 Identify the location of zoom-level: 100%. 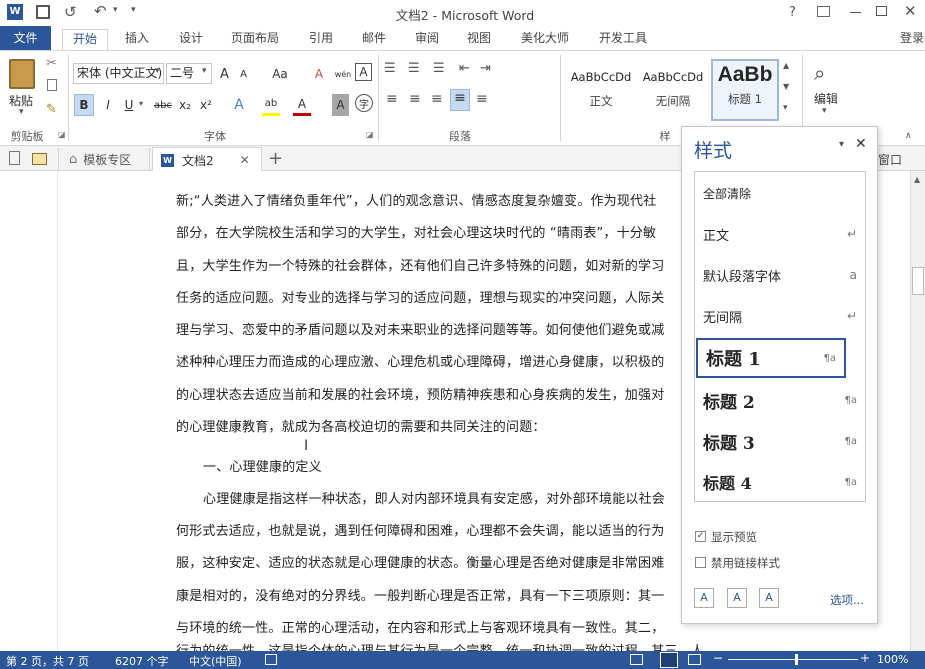
(892, 659).